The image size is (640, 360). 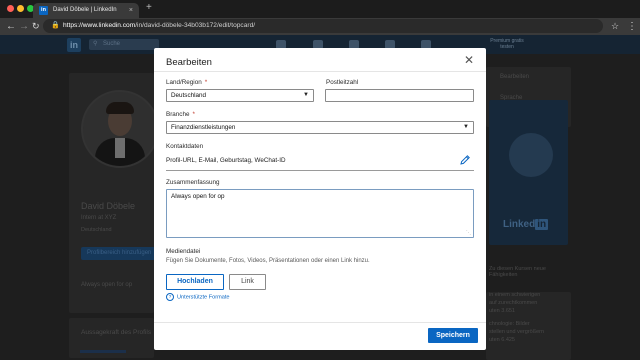 What do you see at coordinates (24, 26) in the screenshot?
I see `forward-arrow-icon: →` at bounding box center [24, 26].